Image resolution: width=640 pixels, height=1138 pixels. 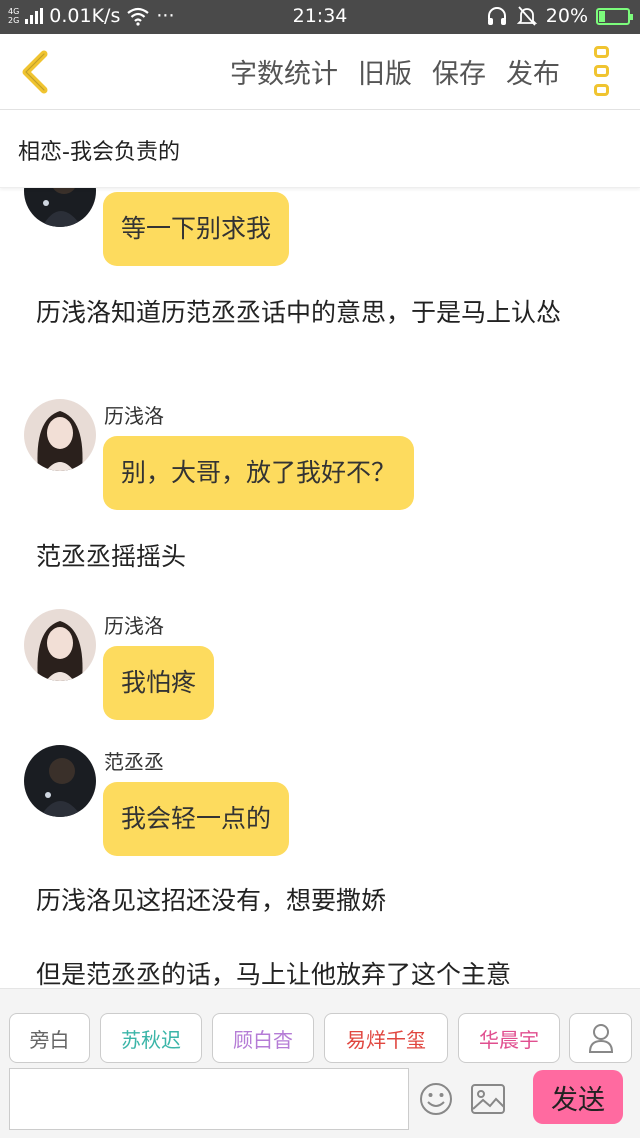 What do you see at coordinates (566, 16) in the screenshot?
I see `battery-percent: 20%` at bounding box center [566, 16].